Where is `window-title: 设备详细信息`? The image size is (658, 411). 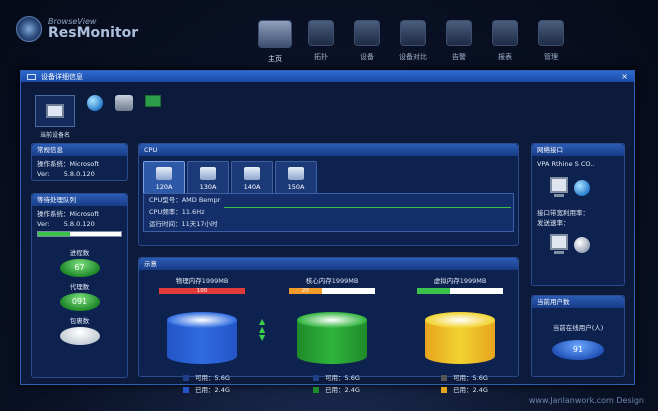
window-title: 设备详细信息 is located at coordinates (62, 76).